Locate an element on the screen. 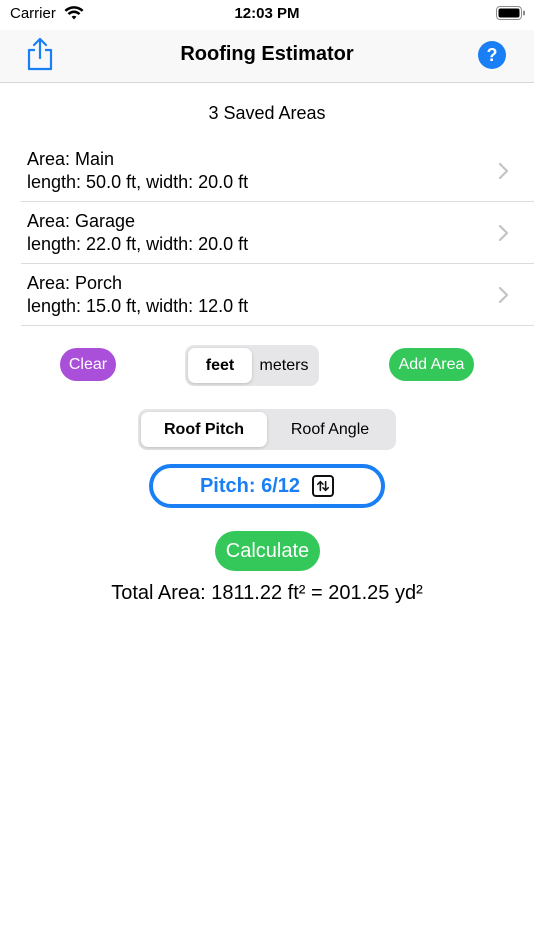 This screenshot has height=950, width=534. pitch-picker-button: Pitch: 6/12 is located at coordinates (267, 486).